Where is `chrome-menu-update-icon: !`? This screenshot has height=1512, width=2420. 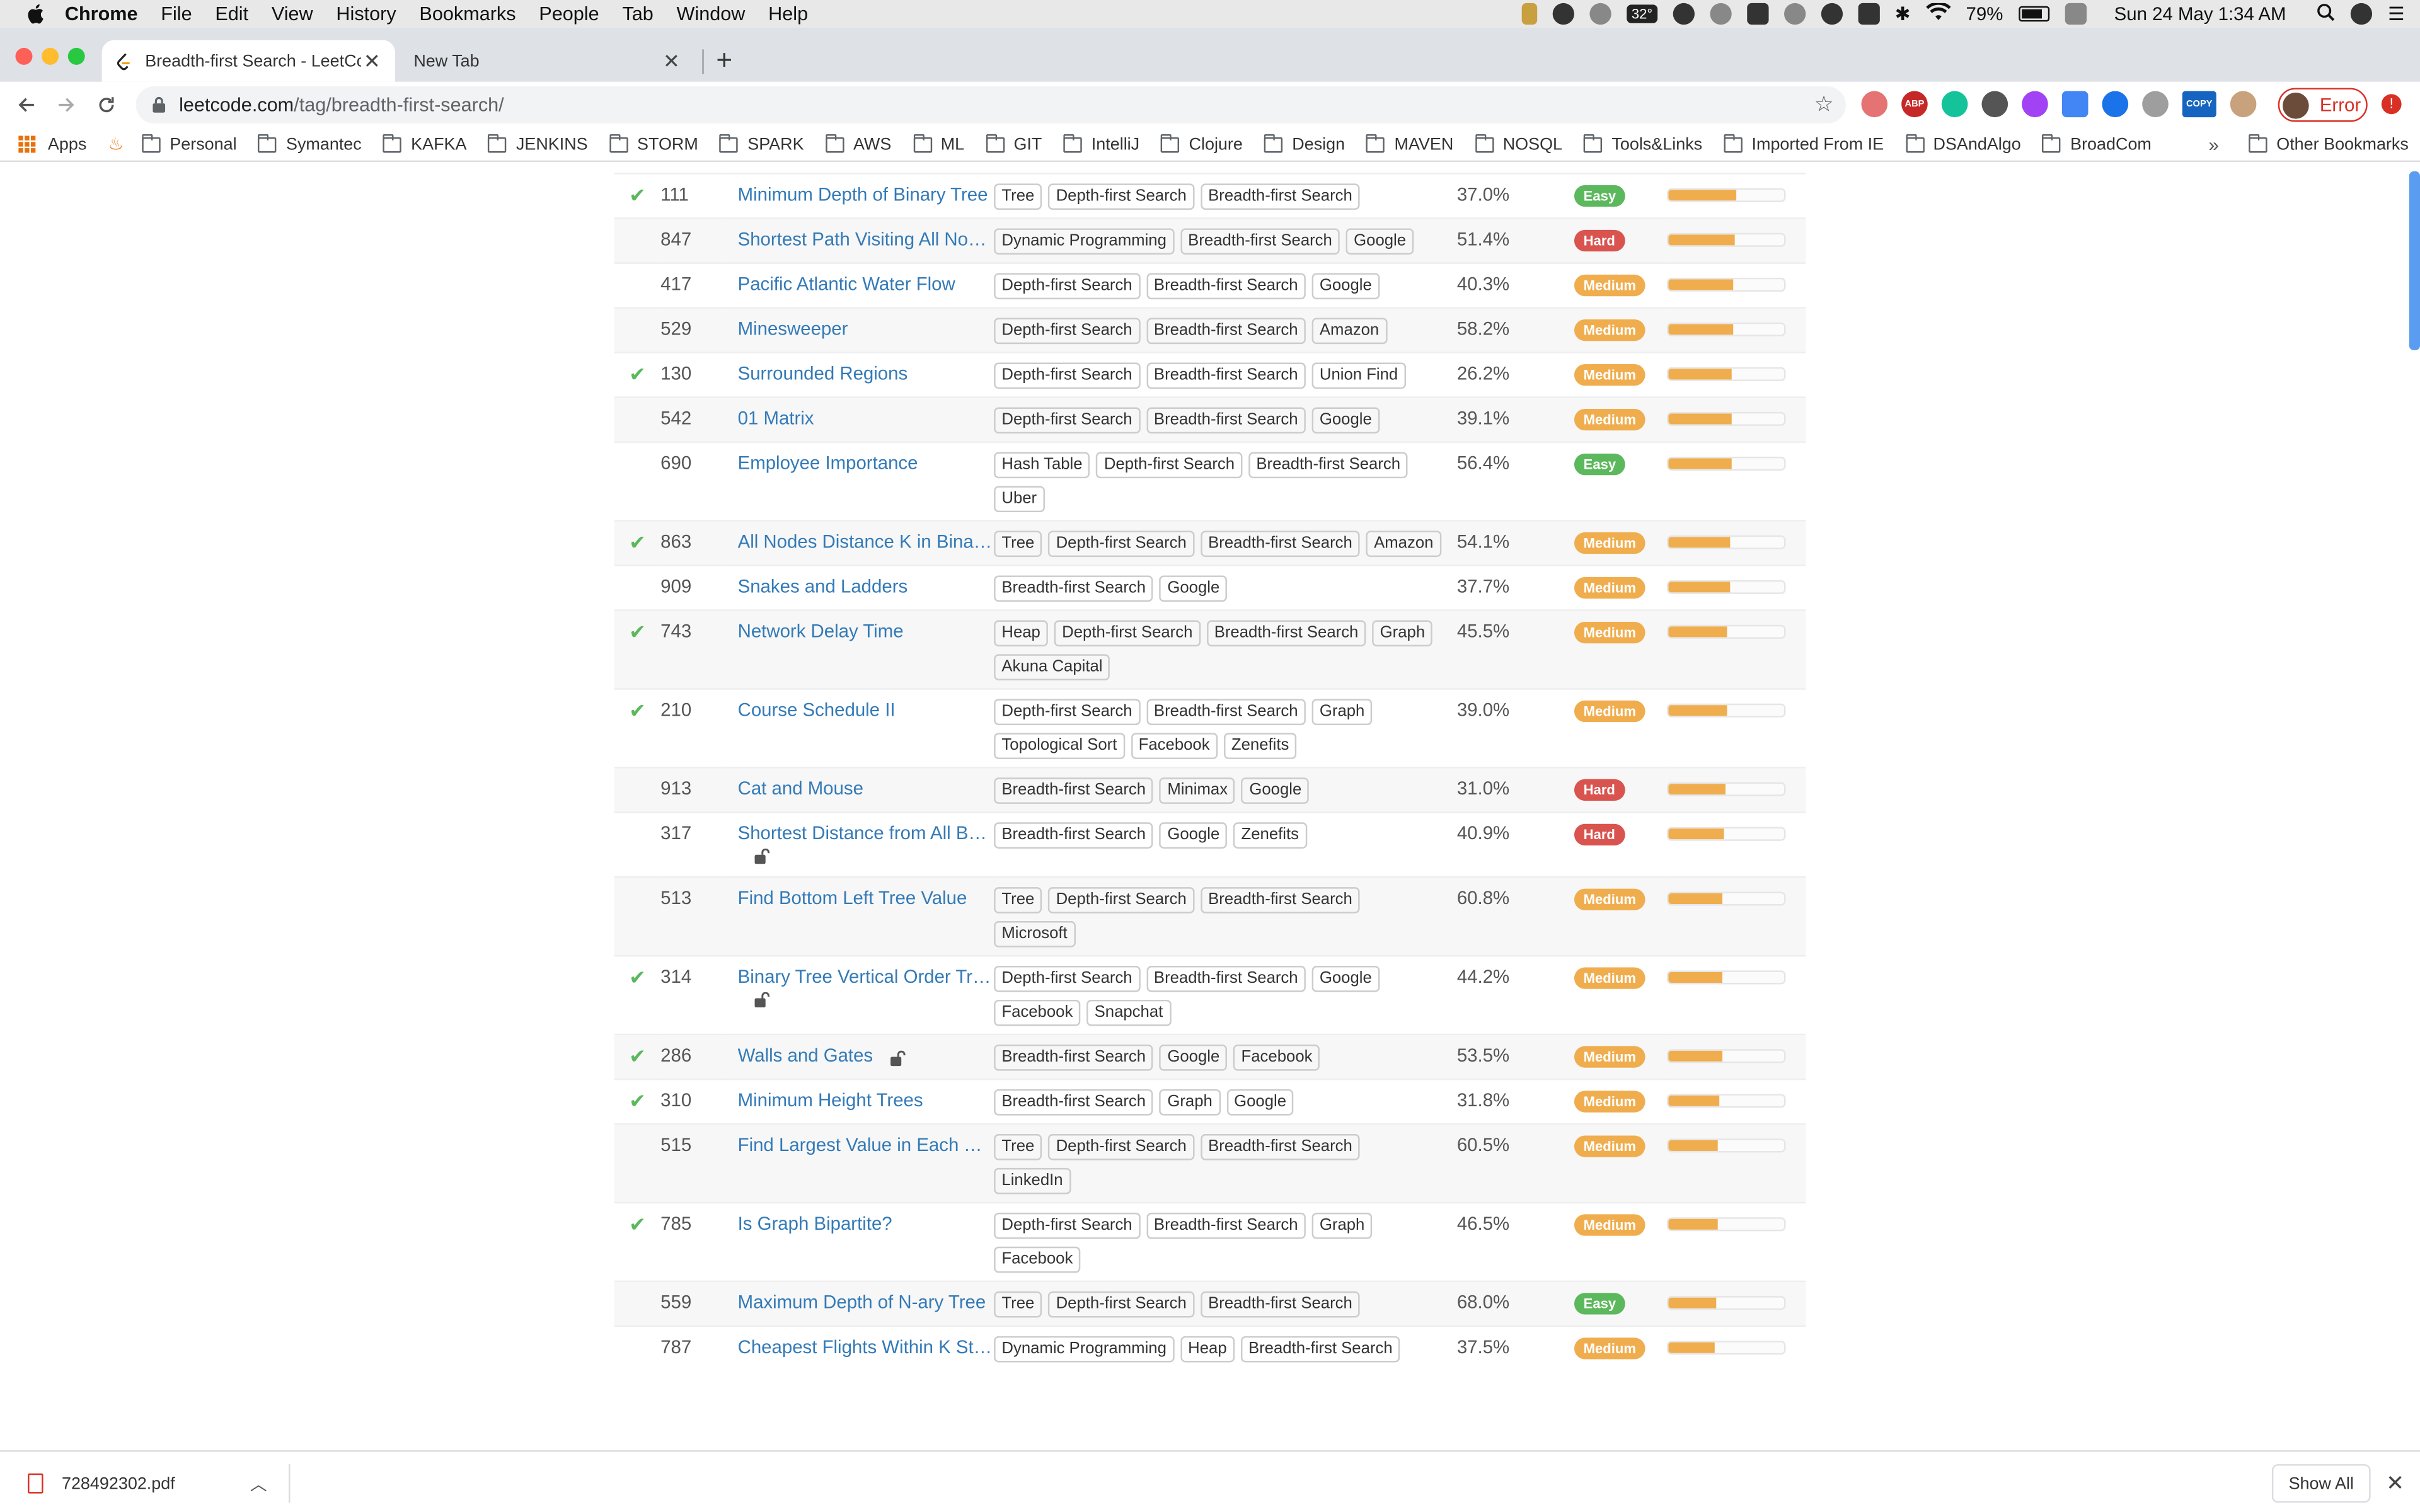 chrome-menu-update-icon: ! is located at coordinates (2392, 104).